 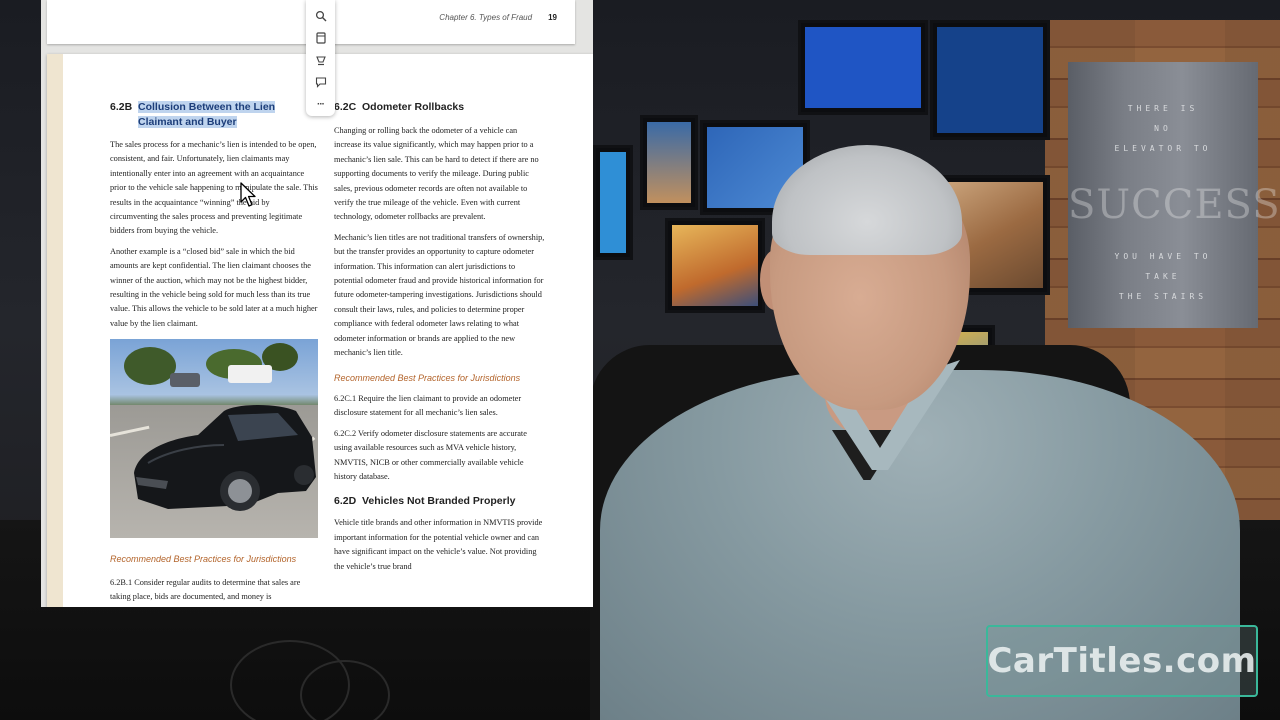 What do you see at coordinates (1163, 276) in the screenshot?
I see `poster-line: TAKE` at bounding box center [1163, 276].